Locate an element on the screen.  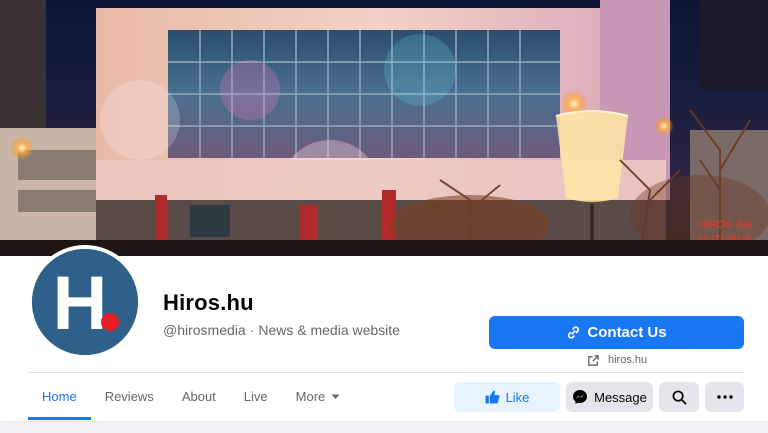
tab-label: About is located at coordinates (198, 396).